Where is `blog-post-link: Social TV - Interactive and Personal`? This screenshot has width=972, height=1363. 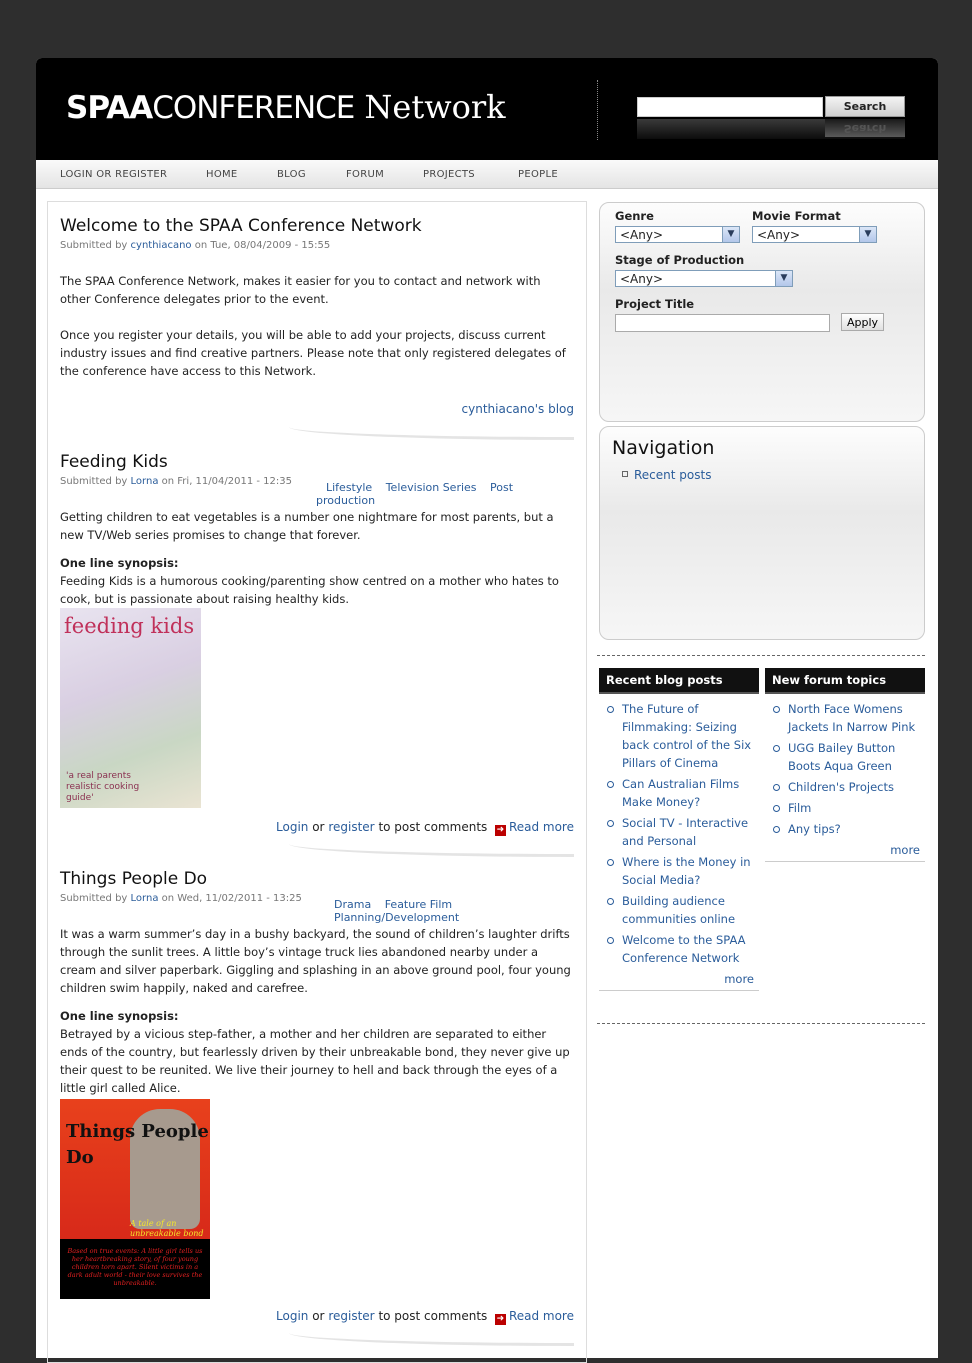 blog-post-link: Social TV - Interactive and Personal is located at coordinates (685, 832).